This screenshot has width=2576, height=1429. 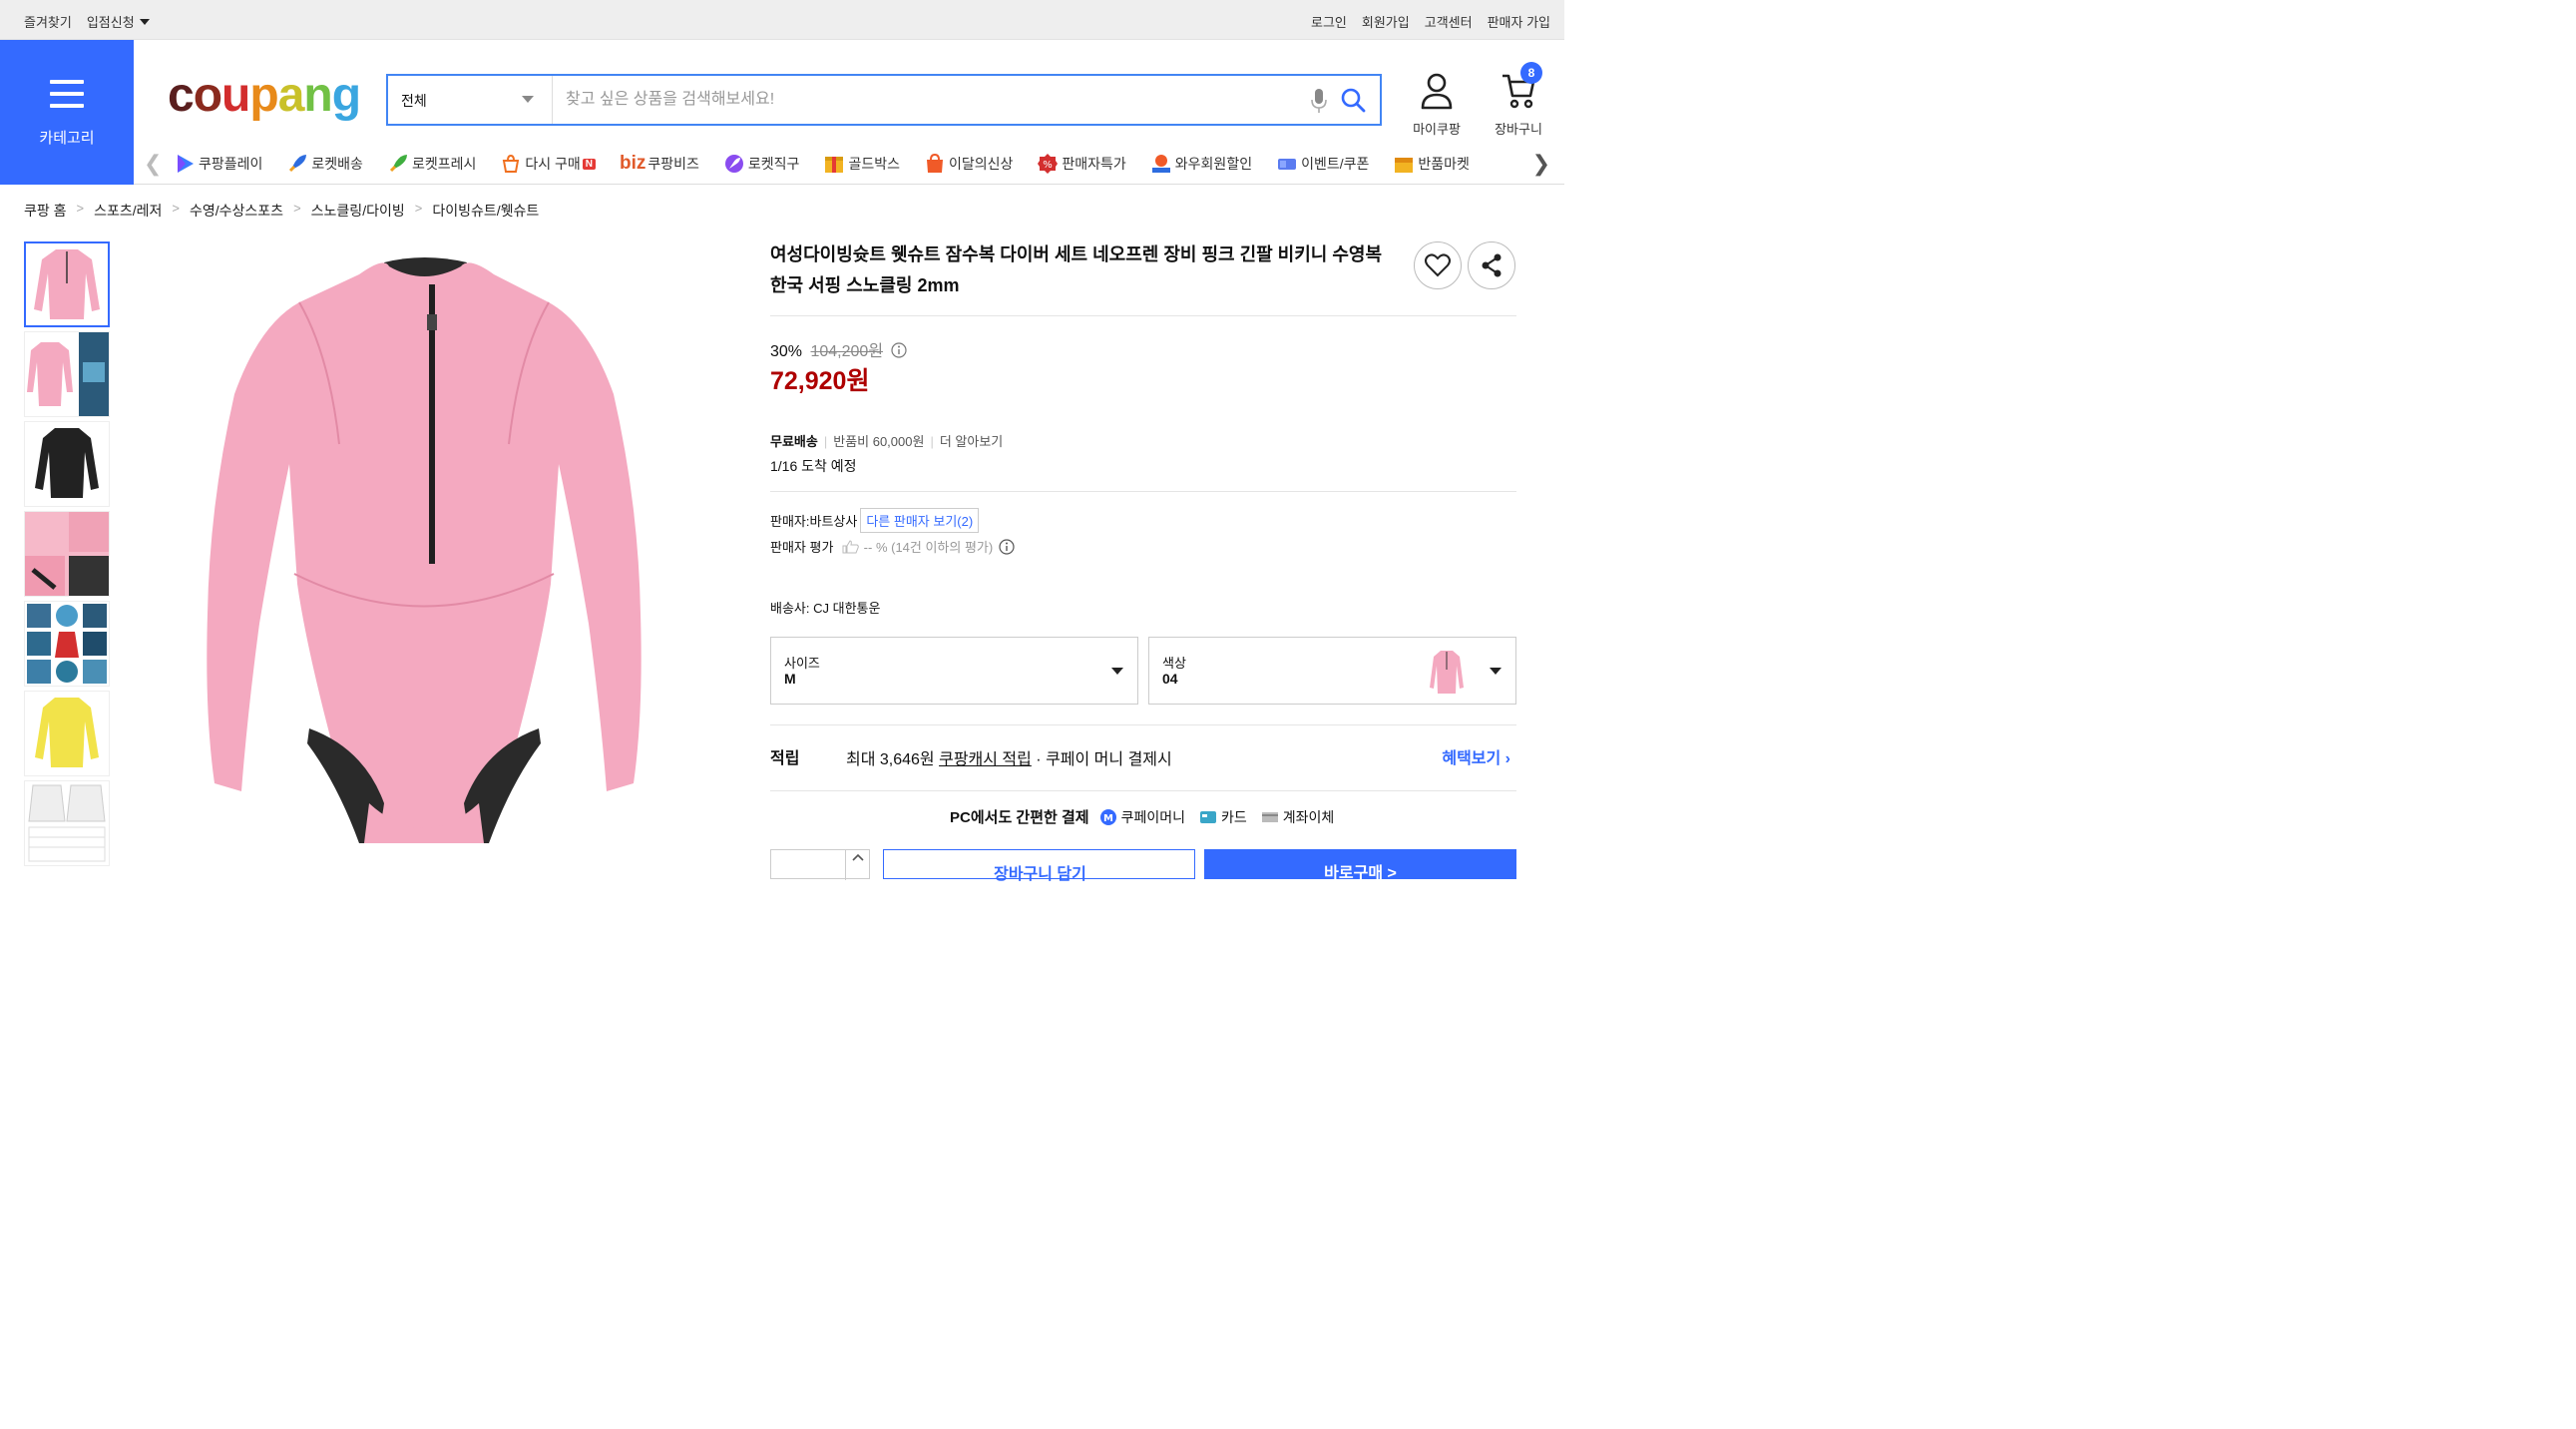 I want to click on card-icon, so click(x=1207, y=816).